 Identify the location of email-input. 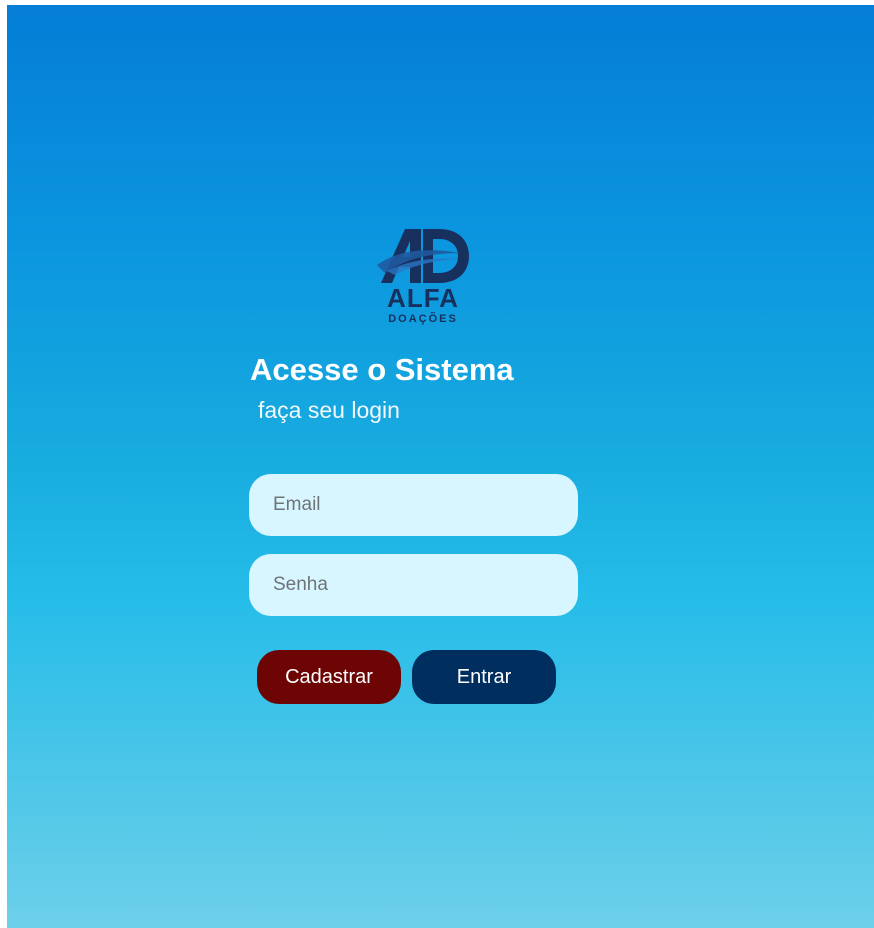
(413, 505).